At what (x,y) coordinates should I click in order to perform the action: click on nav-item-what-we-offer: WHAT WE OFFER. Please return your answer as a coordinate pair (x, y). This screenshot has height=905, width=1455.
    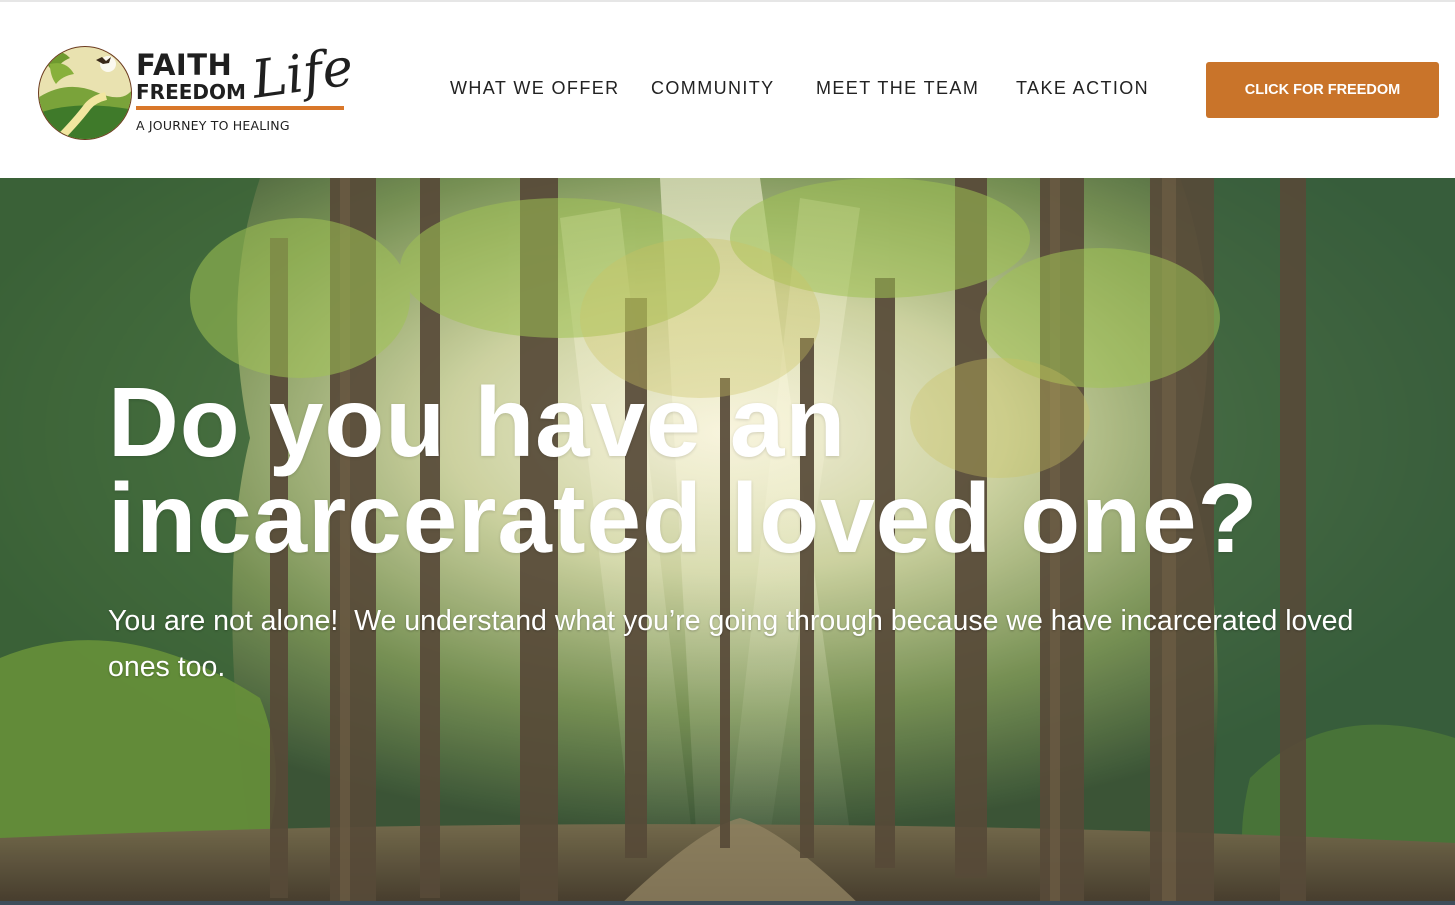
    Looking at the image, I should click on (535, 88).